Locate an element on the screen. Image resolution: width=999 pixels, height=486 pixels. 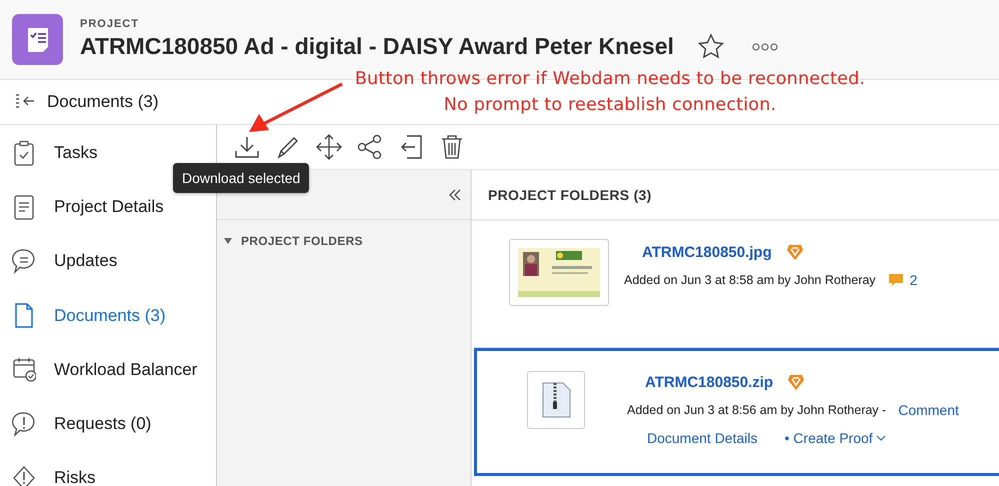
project-icon is located at coordinates (37, 39).